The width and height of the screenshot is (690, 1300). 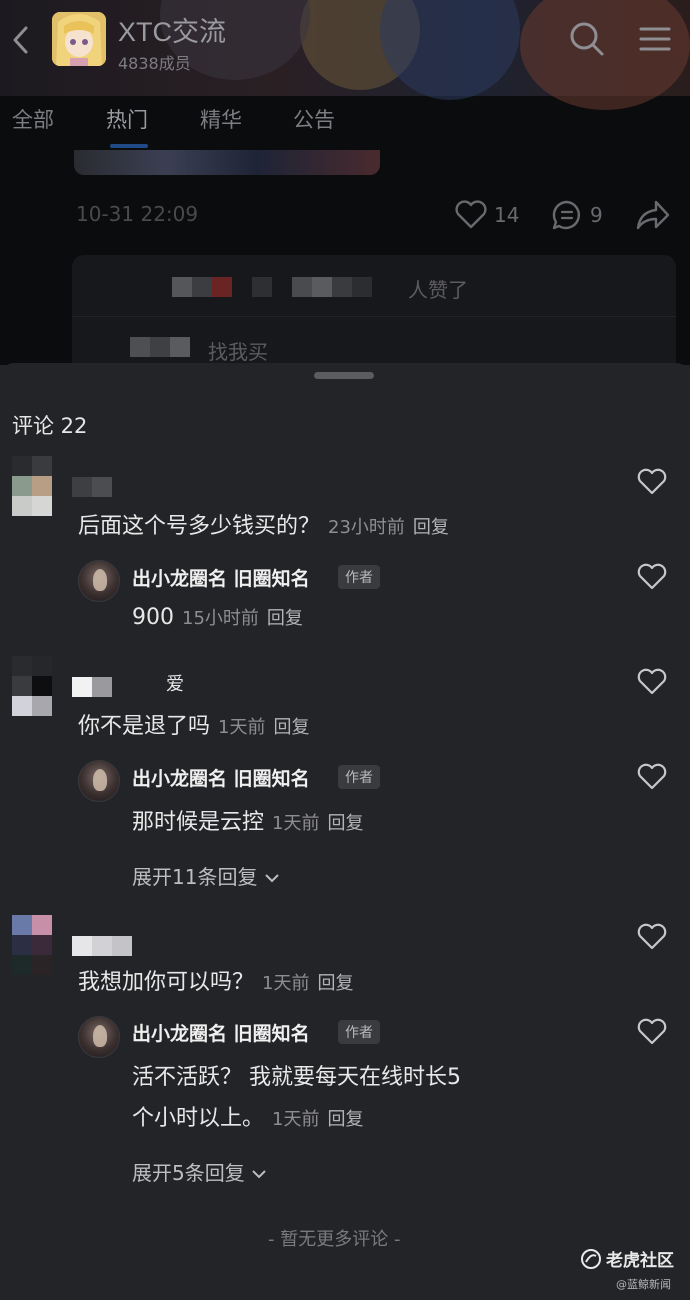 What do you see at coordinates (334, 1239) in the screenshot?
I see `no-more-comments: - 暂无更多评论 -` at bounding box center [334, 1239].